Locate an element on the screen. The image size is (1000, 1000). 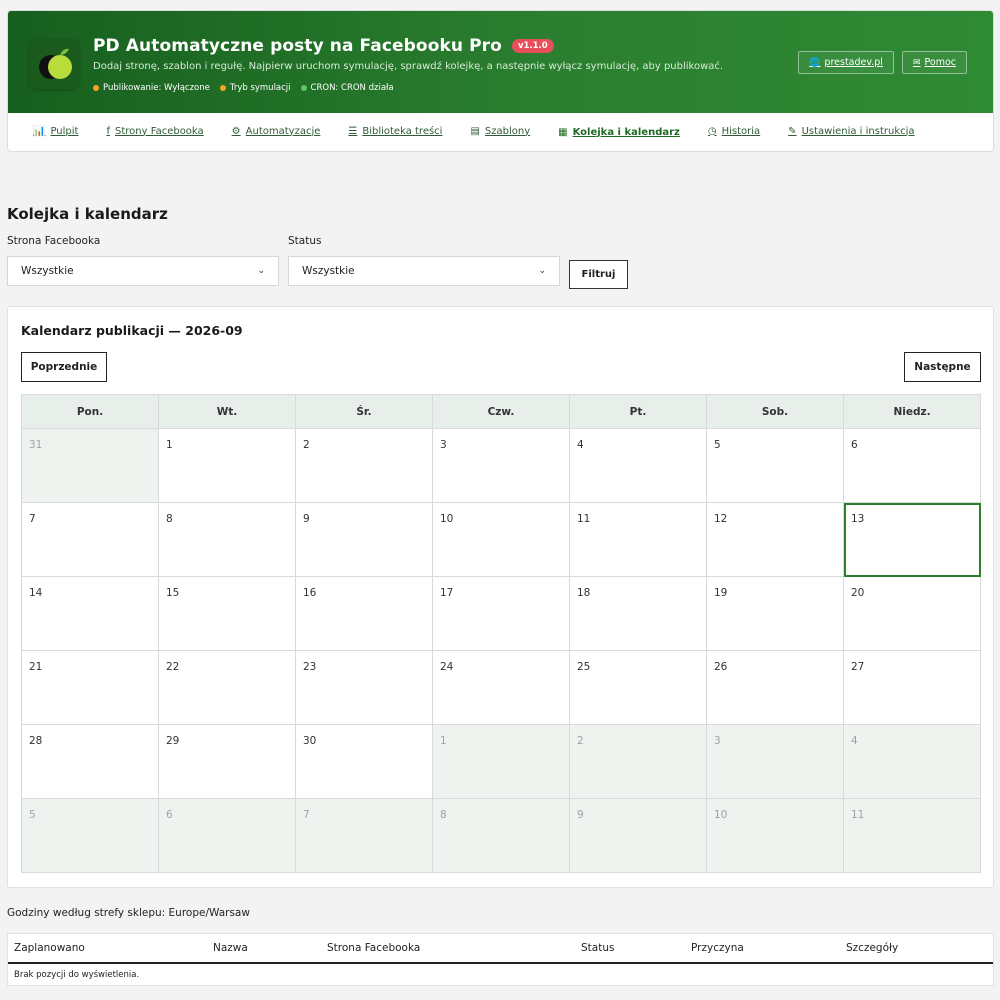
column-header: Szczegóły is located at coordinates (872, 948).